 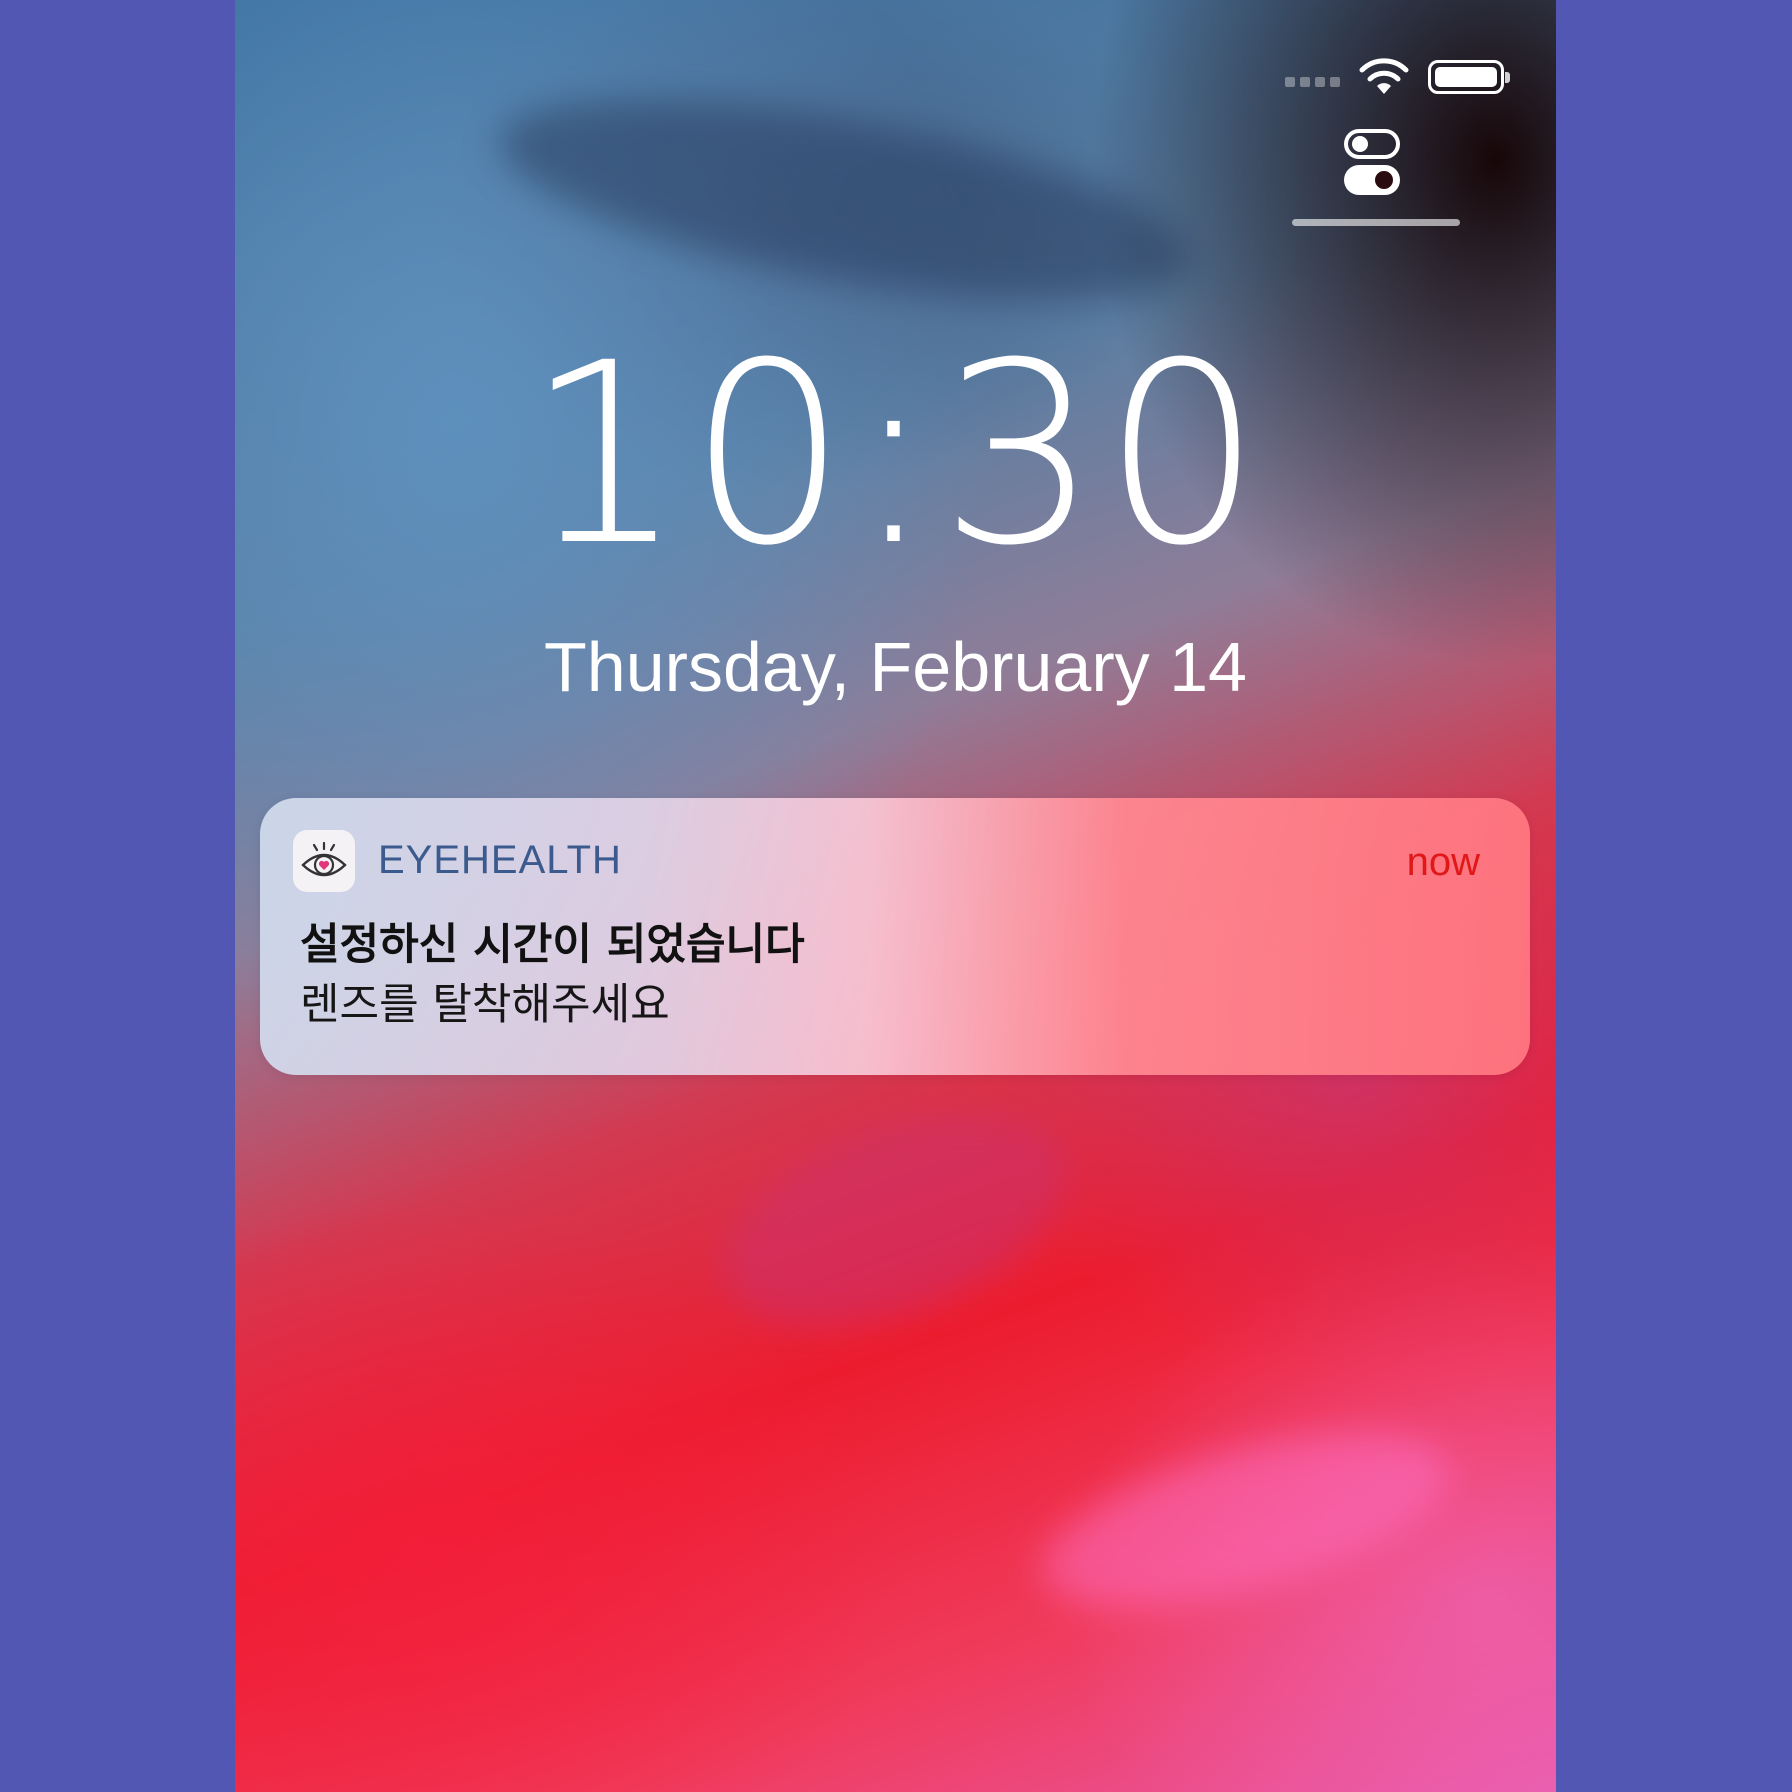 What do you see at coordinates (500, 860) in the screenshot?
I see `notification-app-name: EYEHEALTH` at bounding box center [500, 860].